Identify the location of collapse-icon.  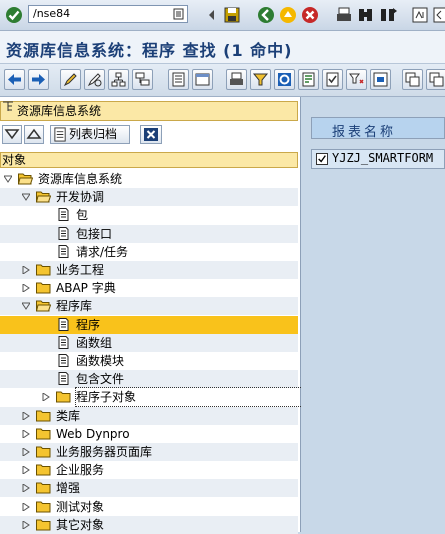
(34, 133).